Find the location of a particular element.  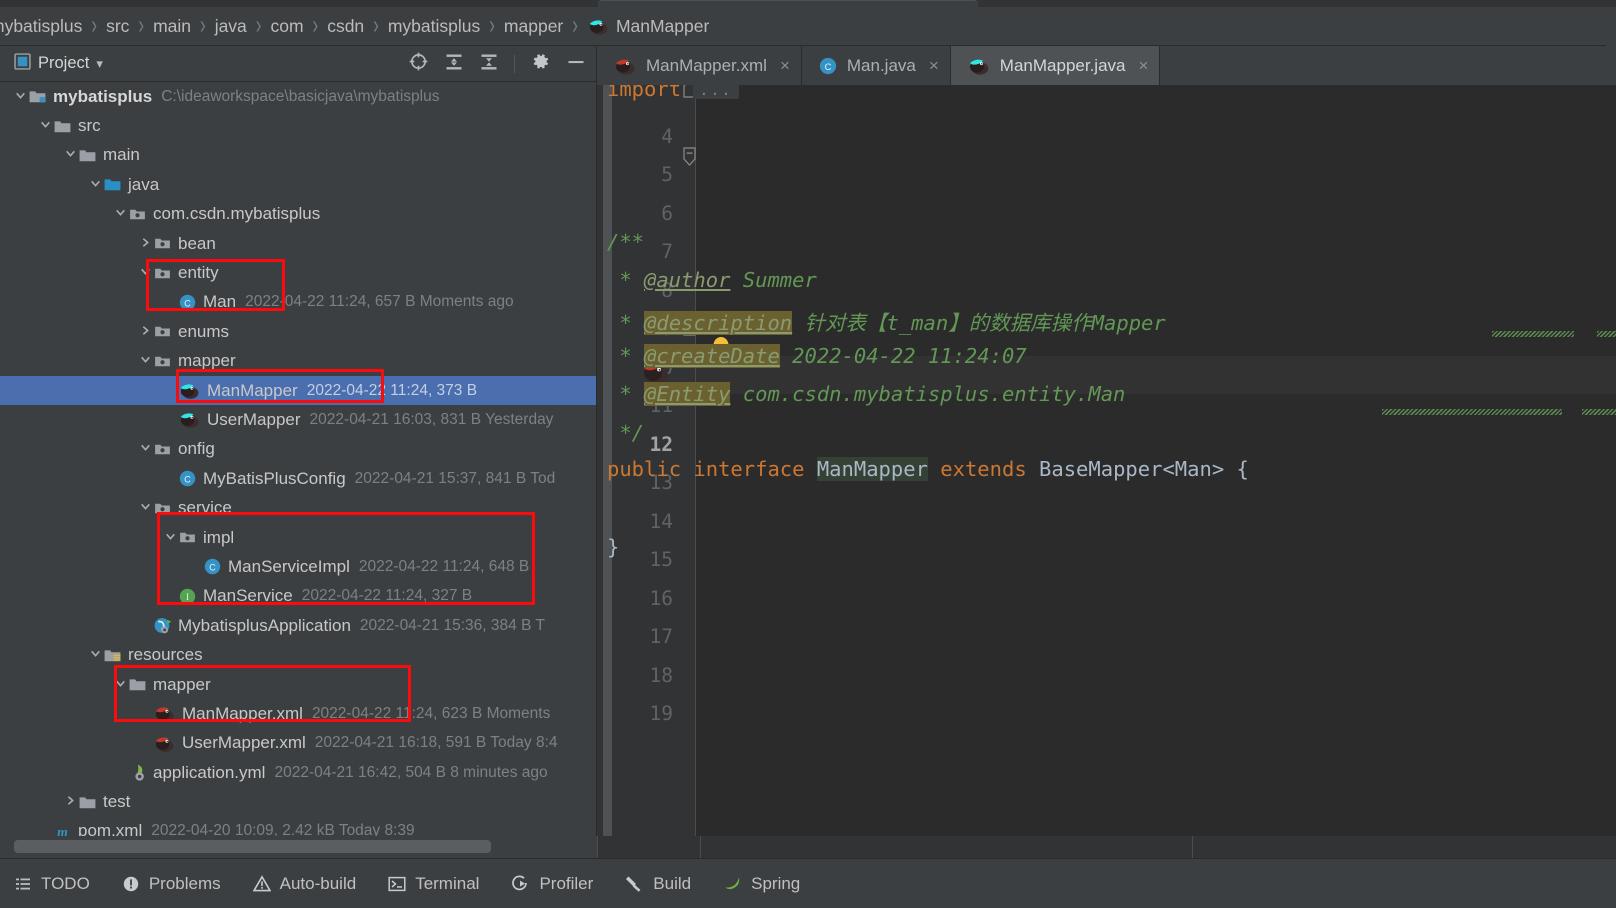

svg-text: C is located at coordinates (187, 303).